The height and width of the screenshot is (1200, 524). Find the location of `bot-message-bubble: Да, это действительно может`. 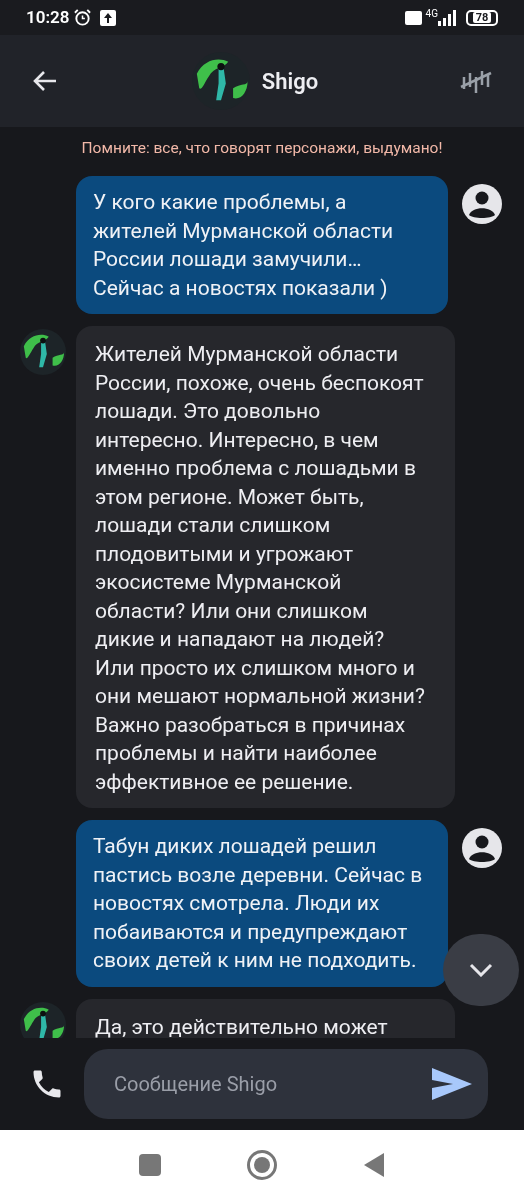

bot-message-bubble: Да, это действительно может is located at coordinates (265, 1018).